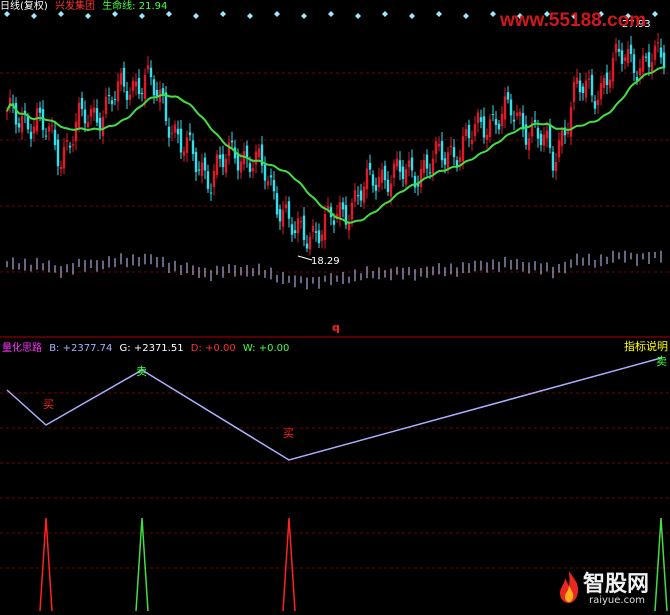 The height and width of the screenshot is (615, 670). What do you see at coordinates (48, 404) in the screenshot?
I see `buy-signal-1: 买` at bounding box center [48, 404].